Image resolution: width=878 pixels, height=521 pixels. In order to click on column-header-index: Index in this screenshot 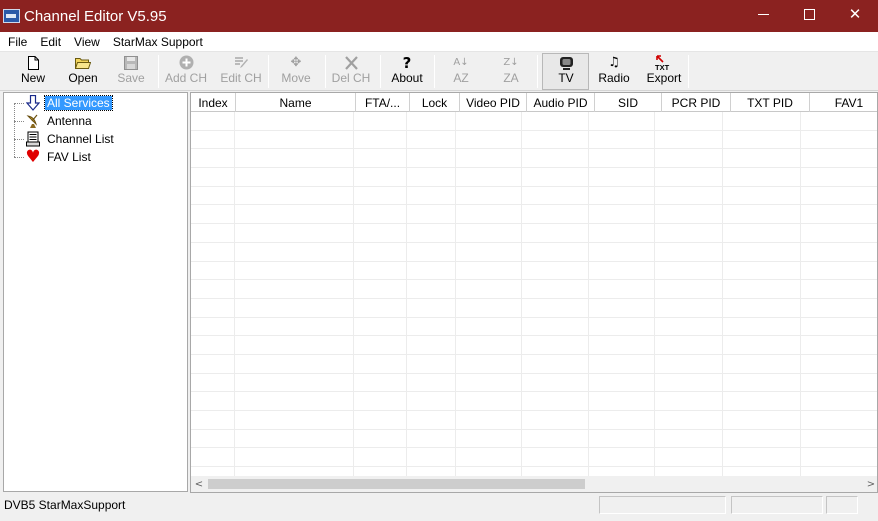, I will do `click(213, 102)`.